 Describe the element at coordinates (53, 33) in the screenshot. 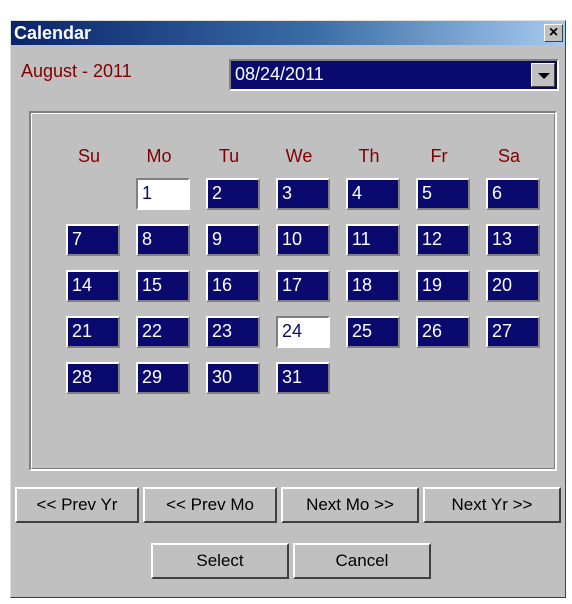

I see `window-title: Calendar` at that location.